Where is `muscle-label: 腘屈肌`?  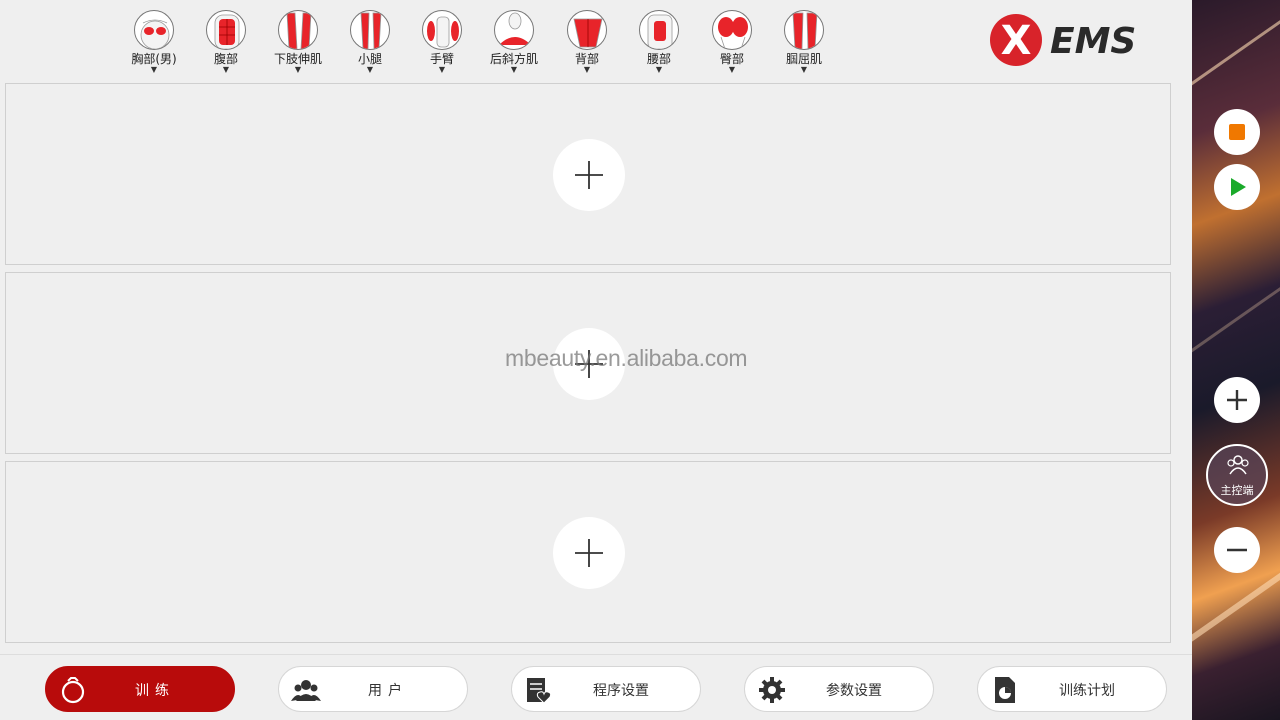 muscle-label: 腘屈肌 is located at coordinates (803, 59).